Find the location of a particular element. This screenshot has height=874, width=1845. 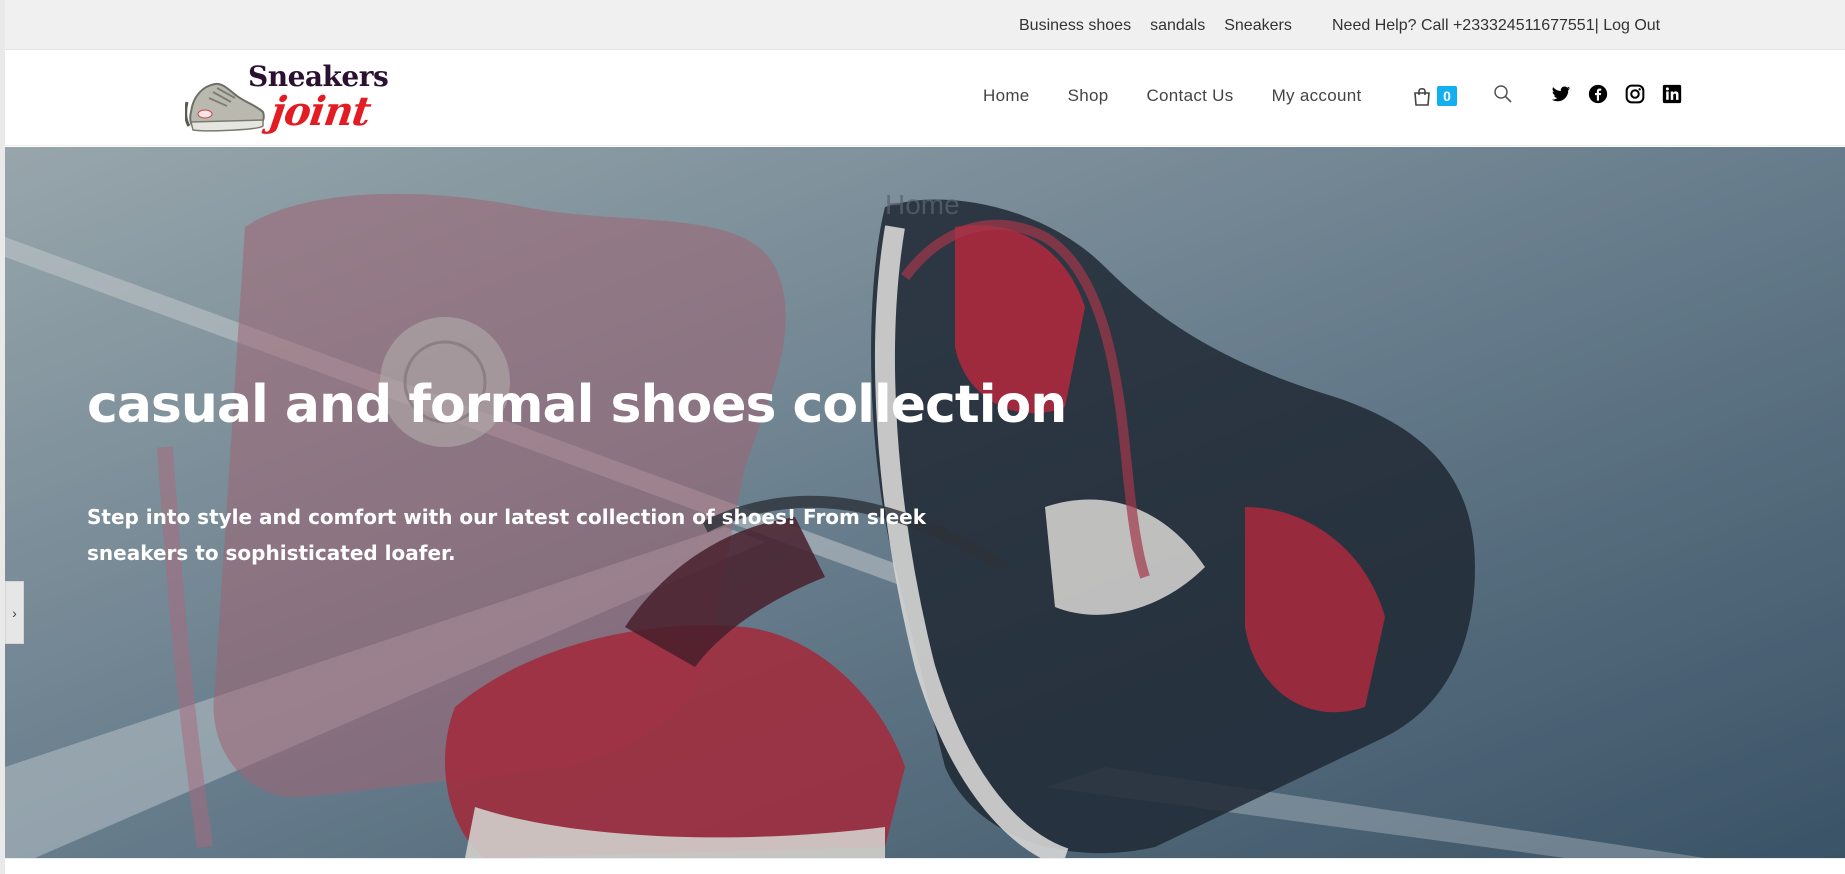

nav-item-home: Home is located at coordinates (1006, 96).